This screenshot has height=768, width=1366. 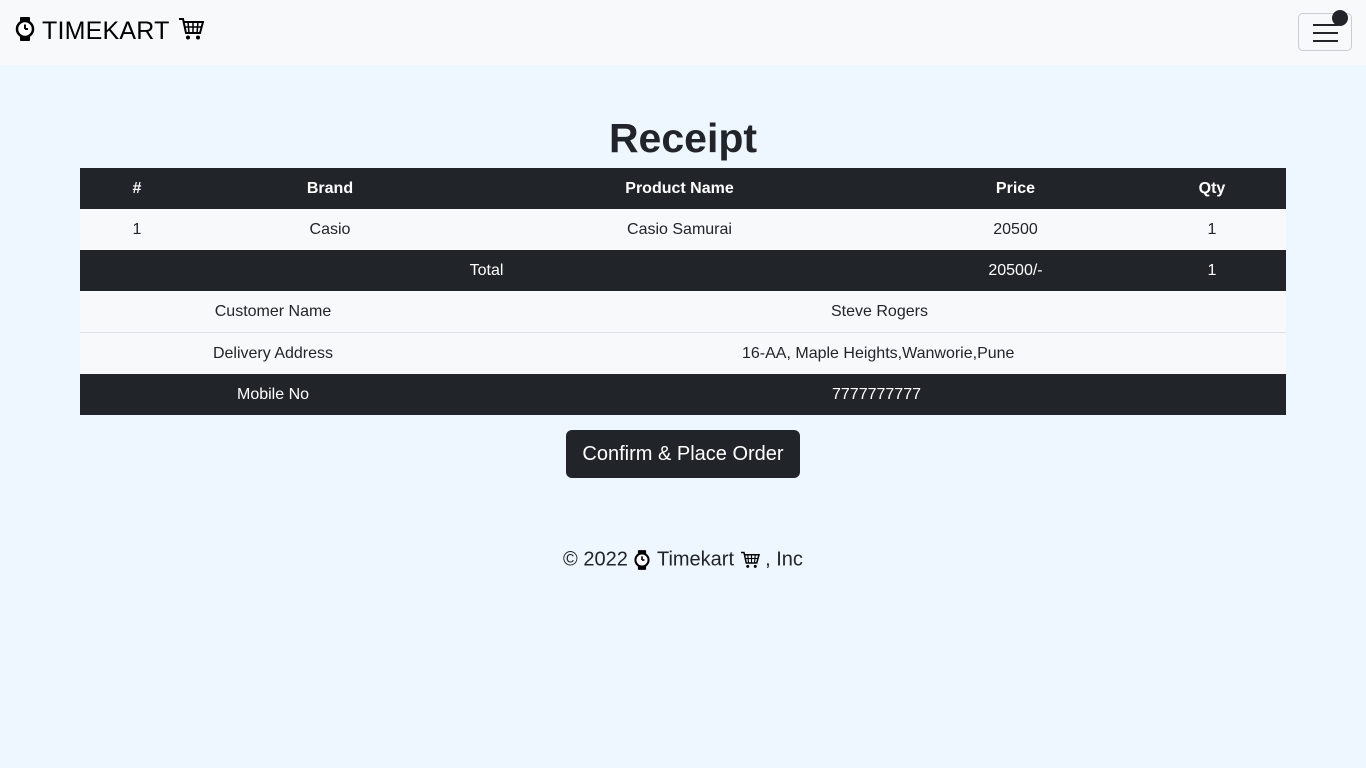 What do you see at coordinates (1015, 188) in the screenshot?
I see `header-price: Price` at bounding box center [1015, 188].